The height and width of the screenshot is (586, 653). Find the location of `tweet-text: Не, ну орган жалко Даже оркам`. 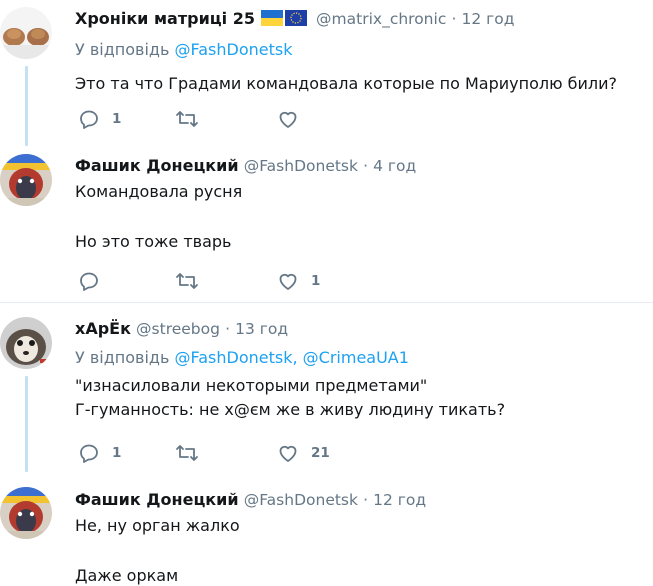

tweet-text: Не, ну орган жалко Даже оркам is located at coordinates (157, 551).